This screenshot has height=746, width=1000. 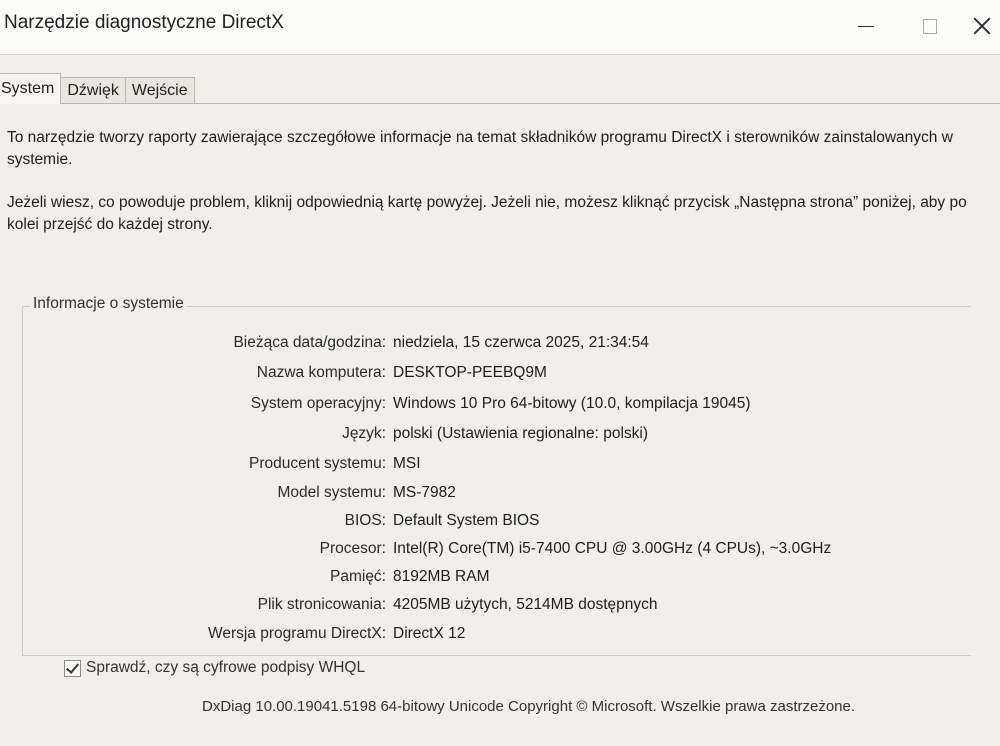 What do you see at coordinates (225, 668) in the screenshot?
I see `whql-checkbox-label: Sprawdź, czy są cyfrowe podpisy WHQL` at bounding box center [225, 668].